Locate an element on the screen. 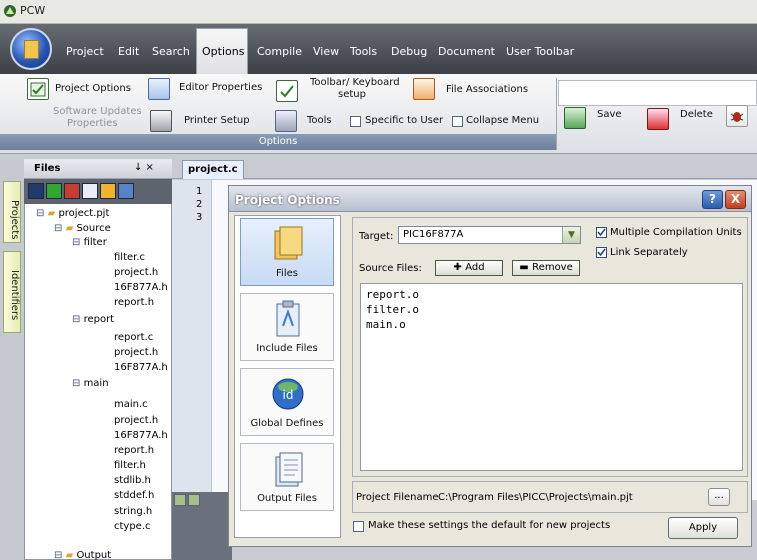  project-options-button: Project Options is located at coordinates (93, 88).